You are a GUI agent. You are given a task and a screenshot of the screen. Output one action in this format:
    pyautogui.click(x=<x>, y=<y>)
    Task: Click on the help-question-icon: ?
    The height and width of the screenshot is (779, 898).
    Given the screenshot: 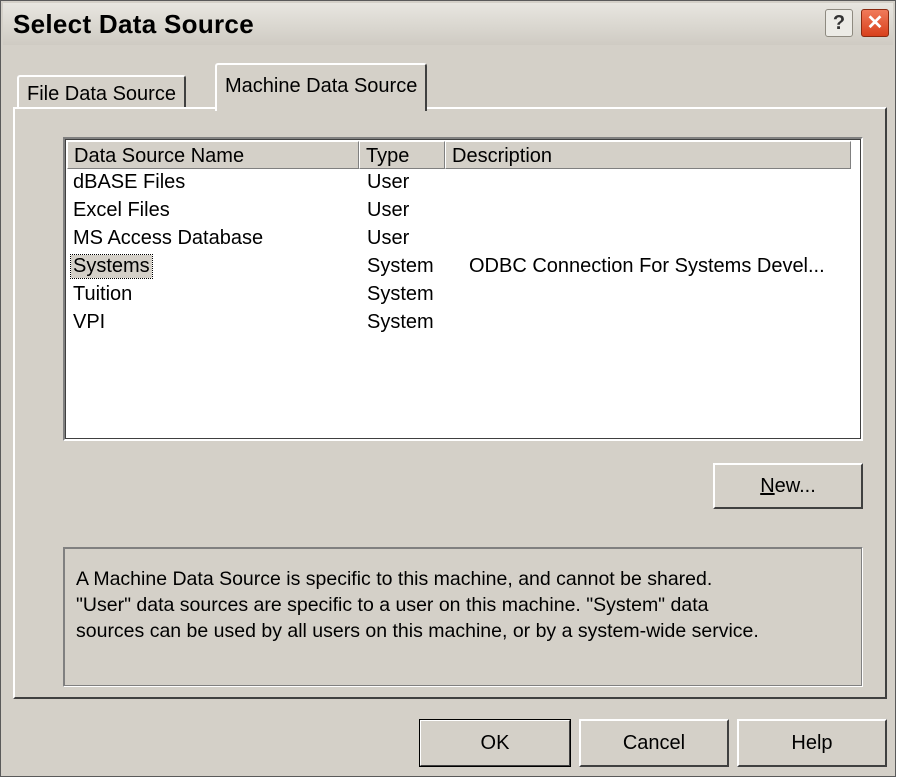 What is the action you would take?
    pyautogui.click(x=839, y=23)
    